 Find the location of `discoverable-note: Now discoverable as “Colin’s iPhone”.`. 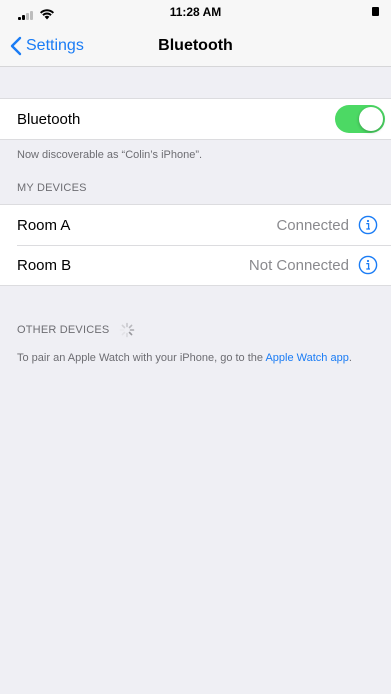

discoverable-note: Now discoverable as “Colin’s iPhone”. is located at coordinates (110, 155).